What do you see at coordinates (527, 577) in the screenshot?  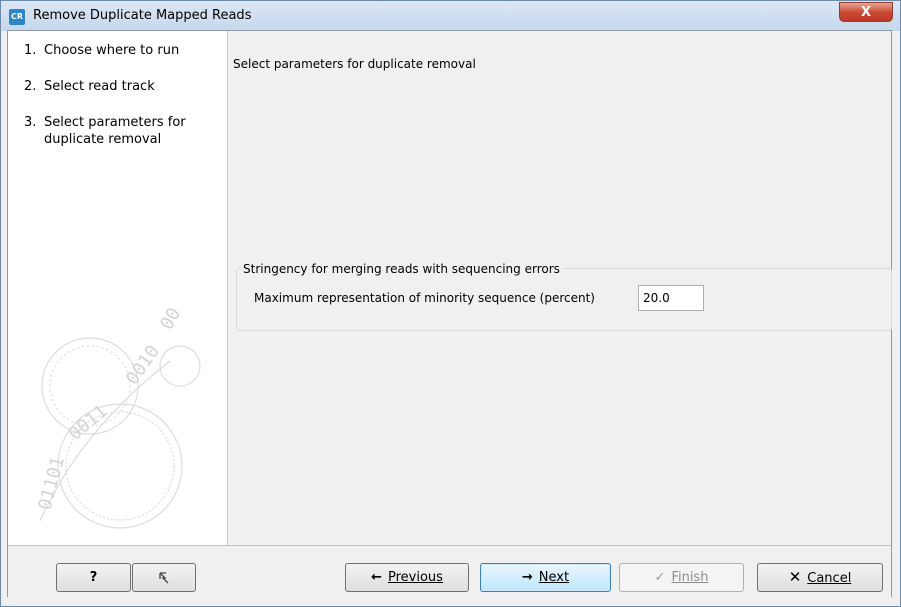 I see `arrow-right-icon: →` at bounding box center [527, 577].